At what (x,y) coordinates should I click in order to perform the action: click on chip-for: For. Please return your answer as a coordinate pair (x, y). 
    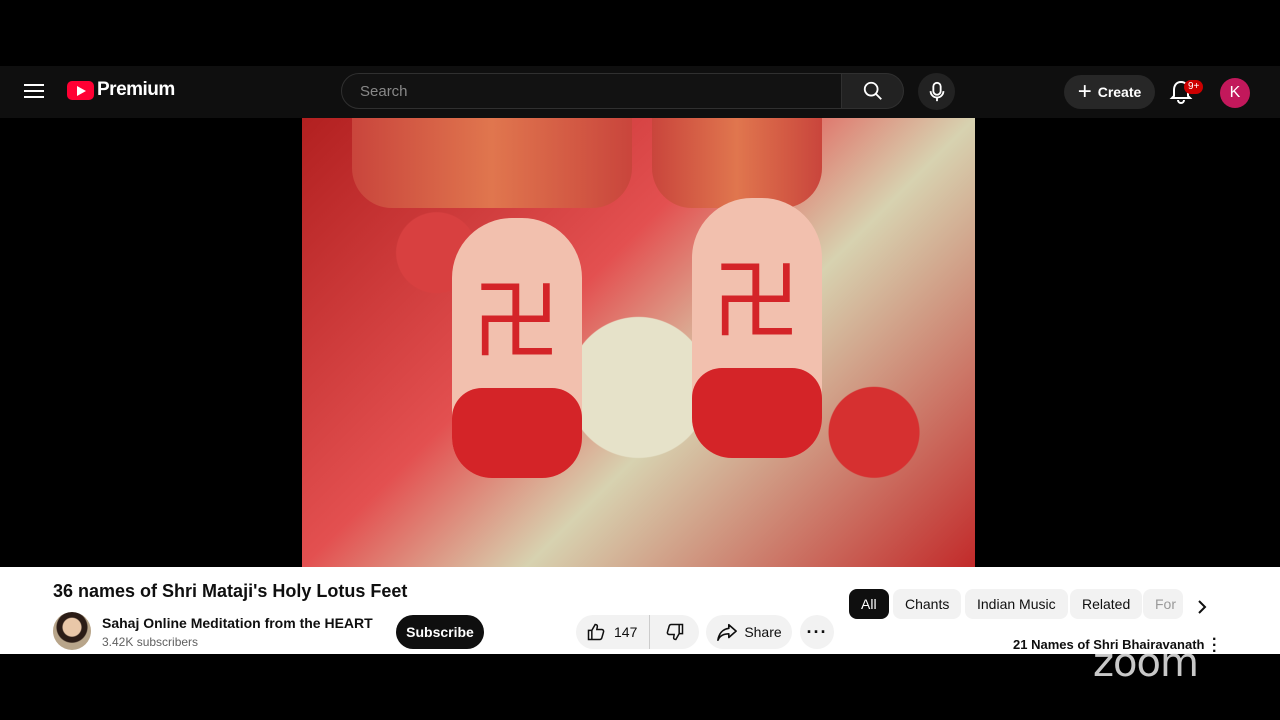
    Looking at the image, I should click on (1163, 604).